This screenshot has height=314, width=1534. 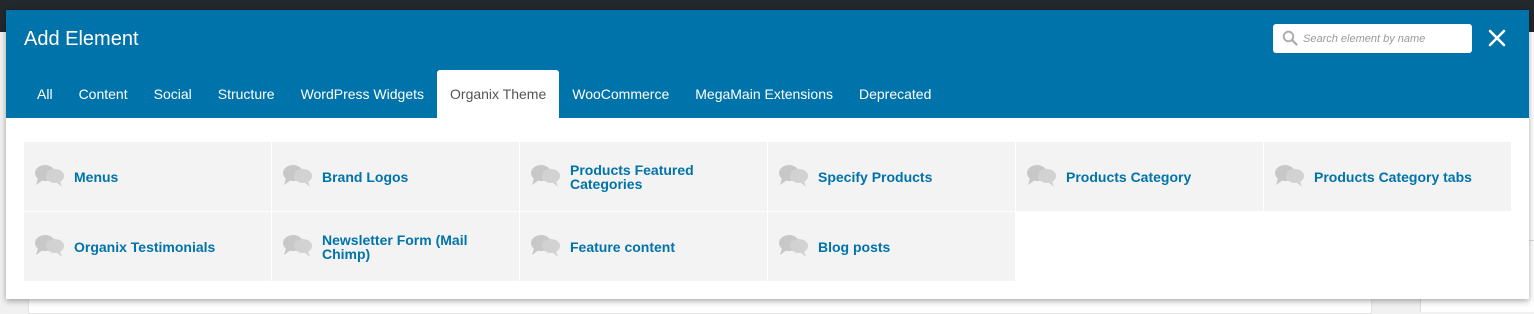 I want to click on element-products-category-tabs: Products Category tabs, so click(x=1387, y=176).